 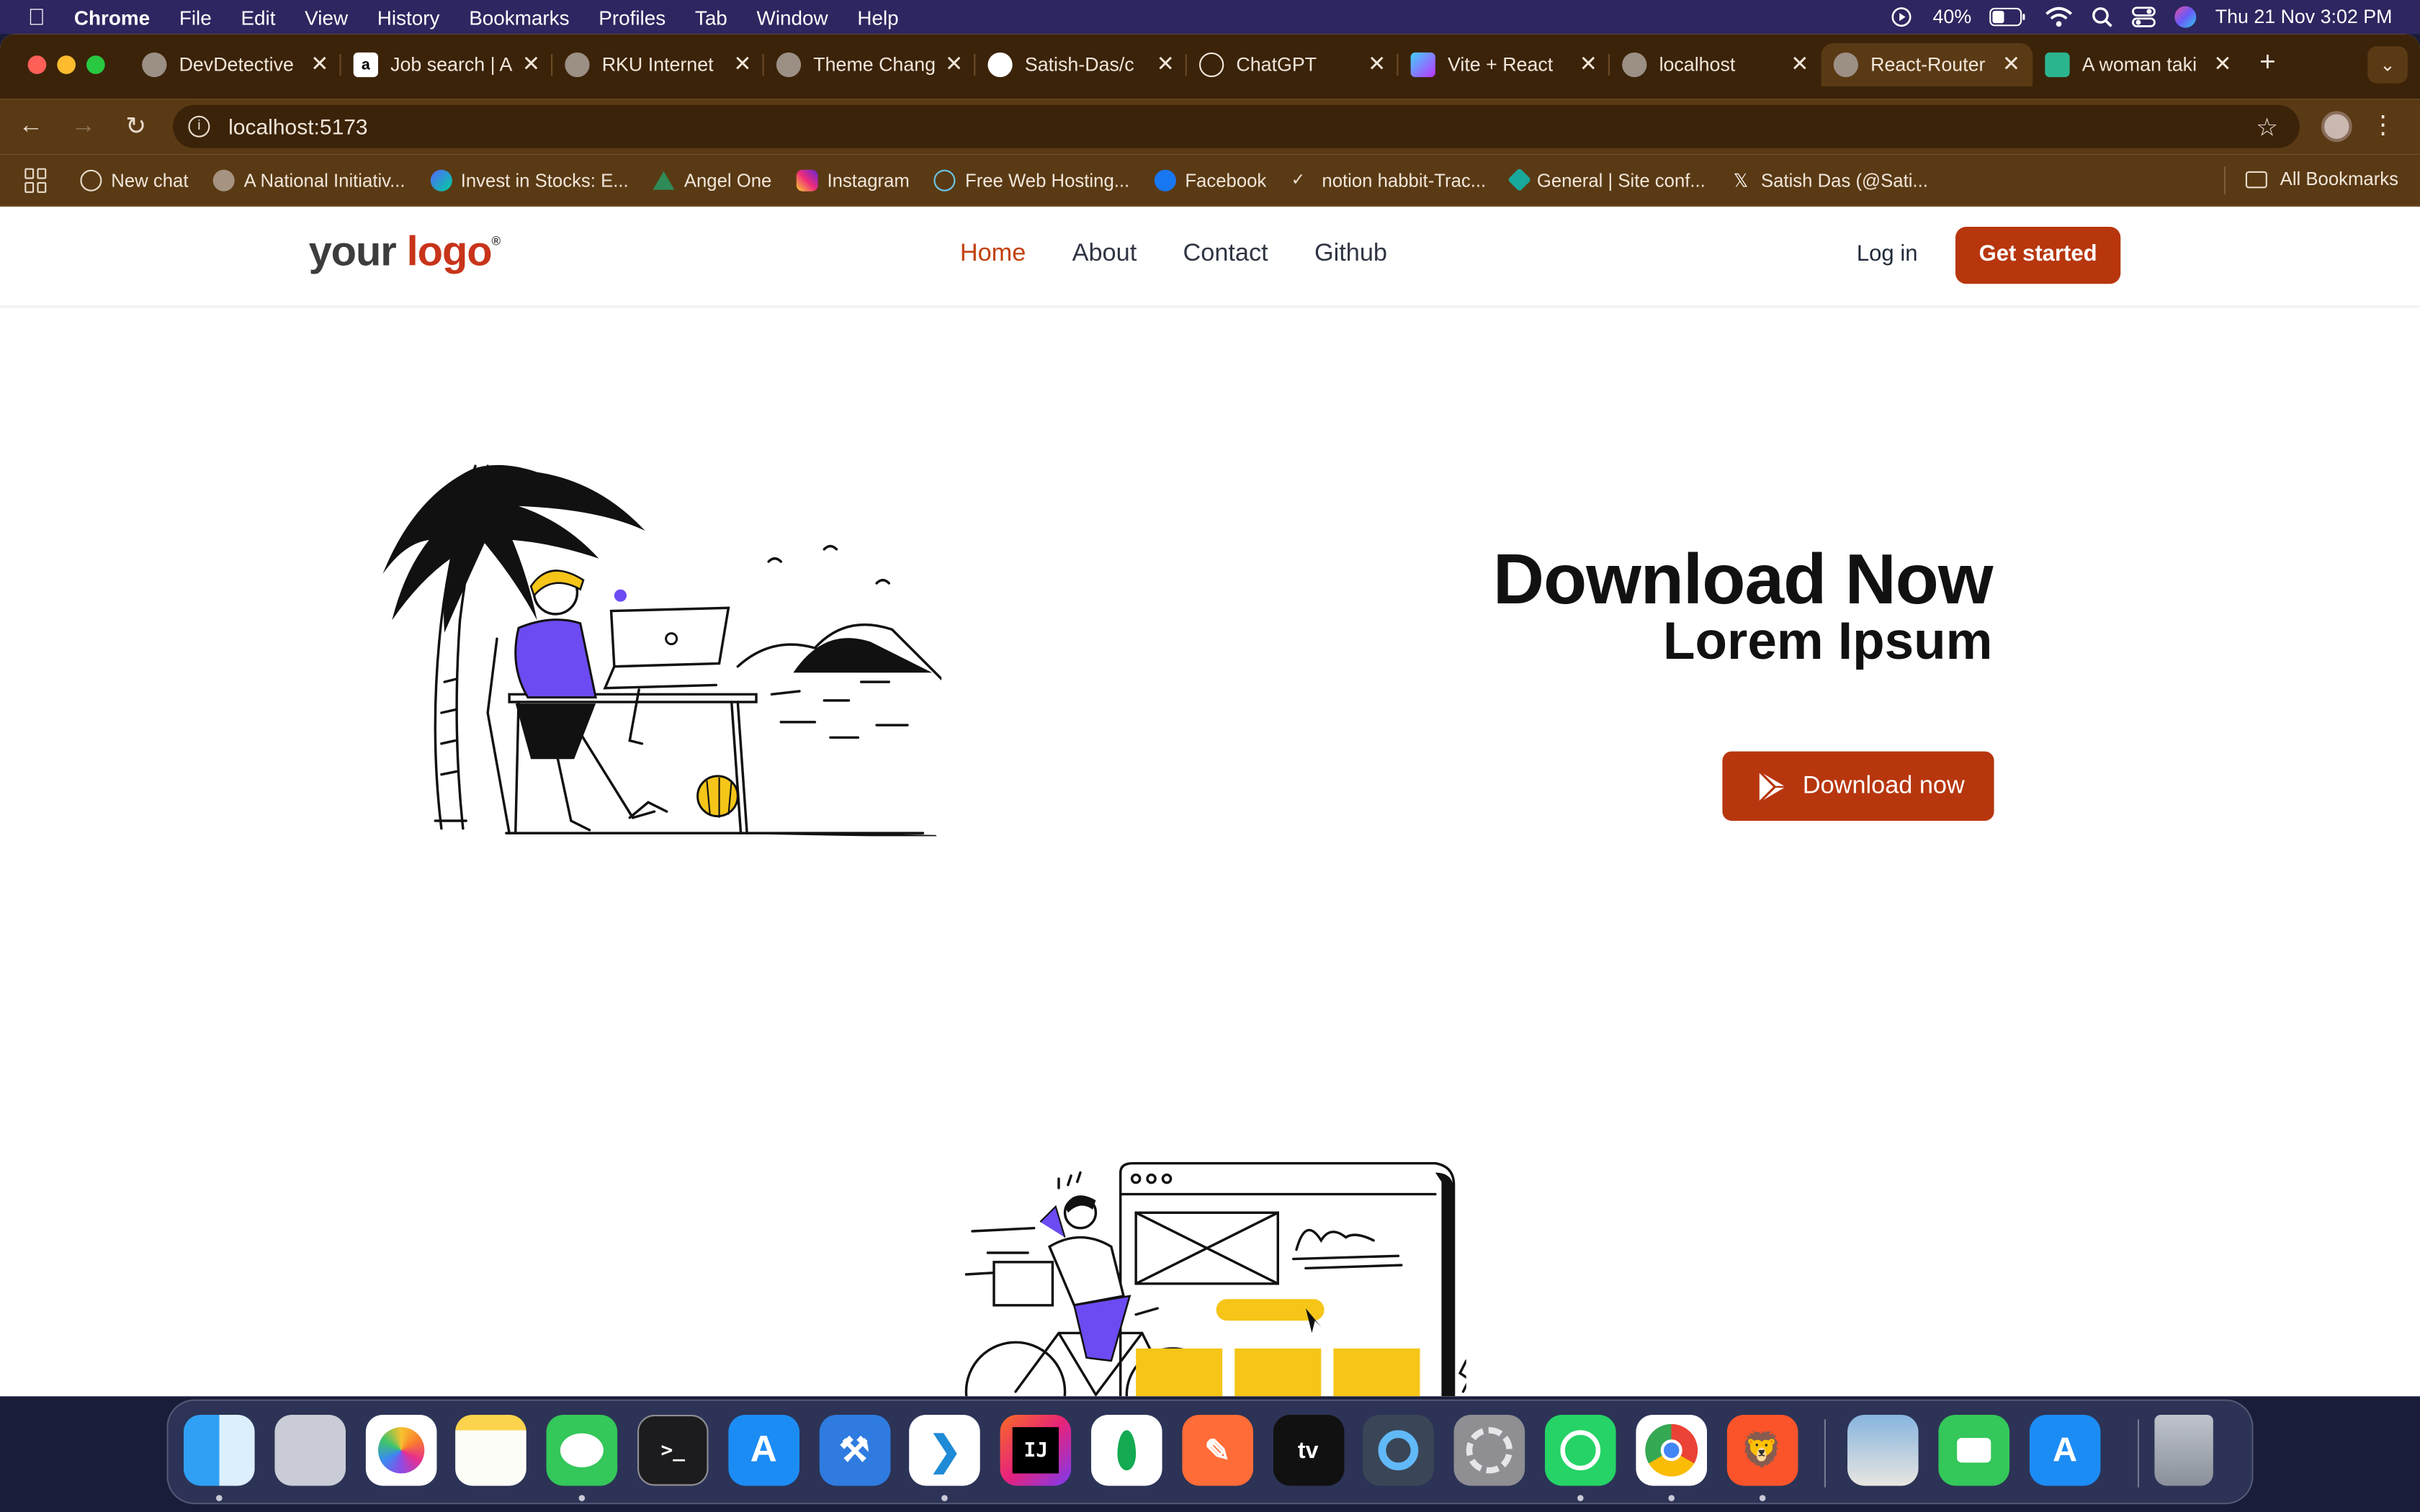 What do you see at coordinates (711, 17) in the screenshot?
I see `menu-tab: Tab` at bounding box center [711, 17].